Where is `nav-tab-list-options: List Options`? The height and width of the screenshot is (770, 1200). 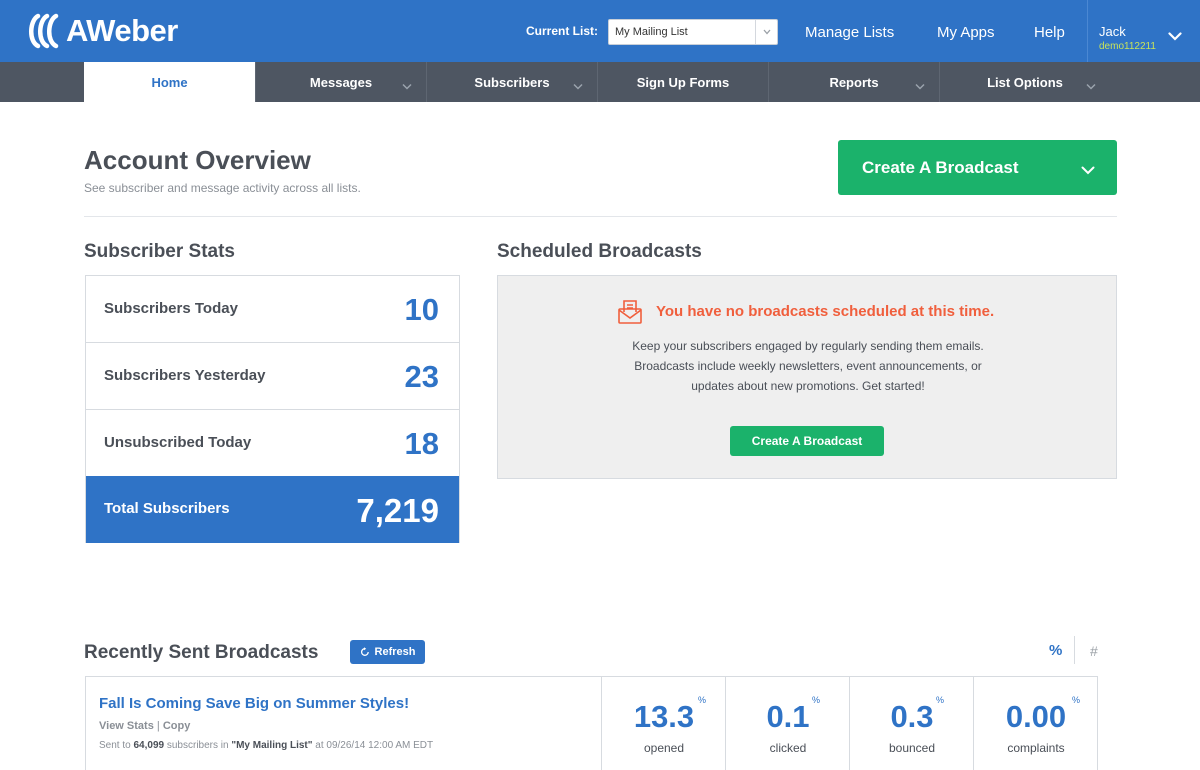
nav-tab-list-options: List Options is located at coordinates (1024, 82).